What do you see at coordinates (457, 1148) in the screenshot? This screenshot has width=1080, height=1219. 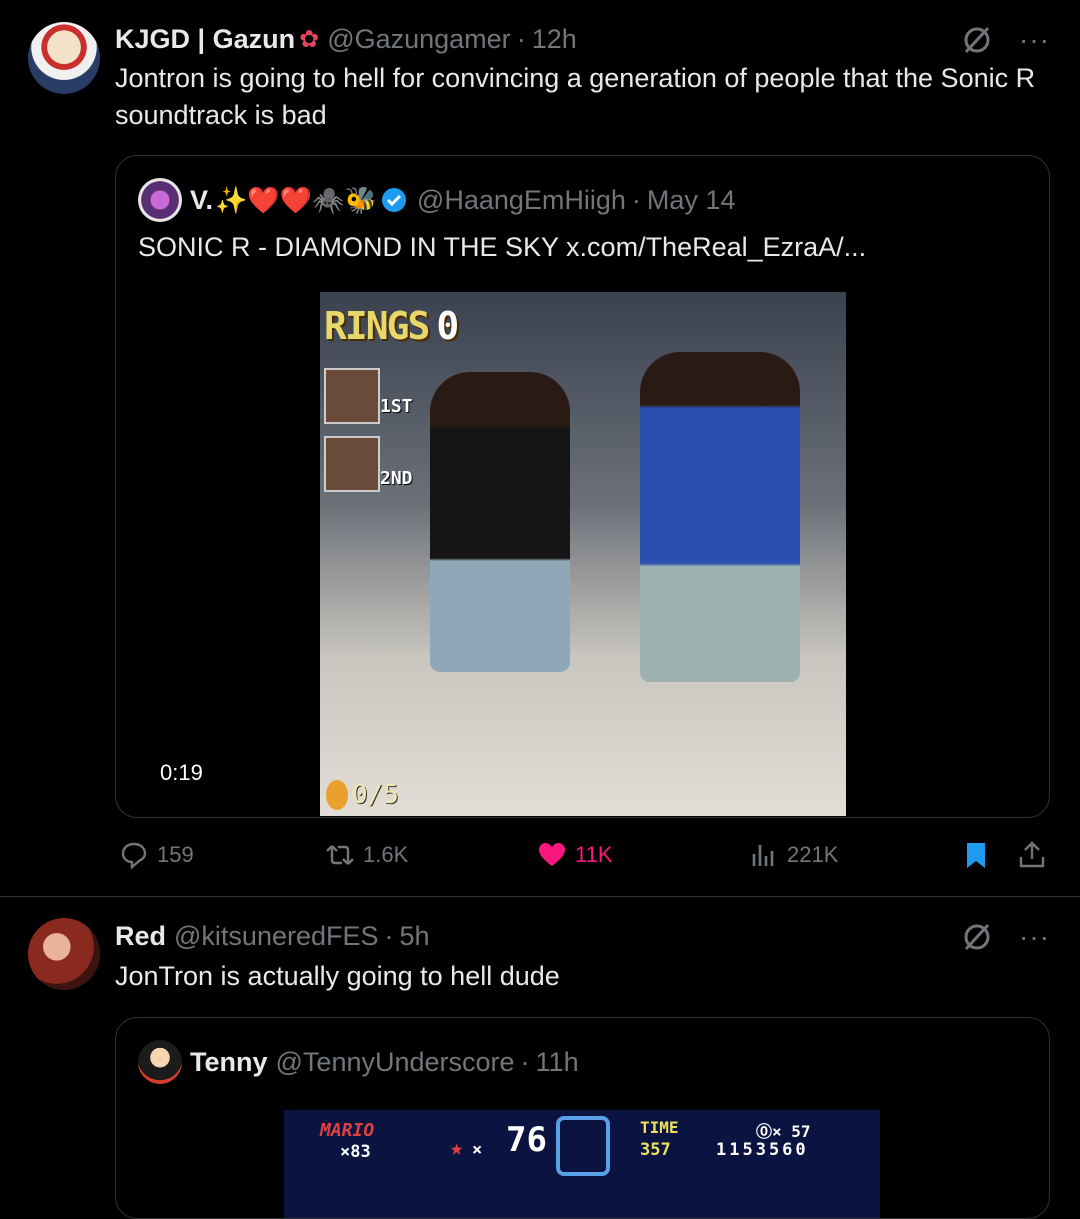 I see `star-icon: ★` at bounding box center [457, 1148].